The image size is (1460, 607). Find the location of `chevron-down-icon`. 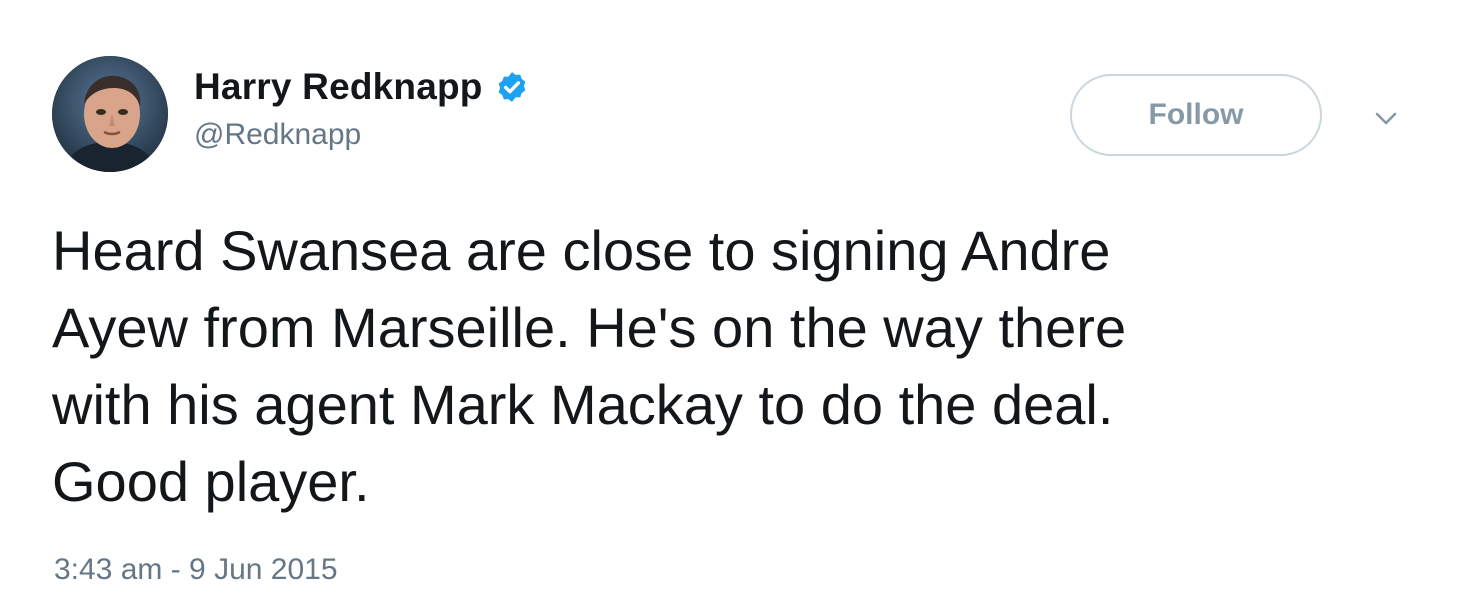

chevron-down-icon is located at coordinates (1386, 118).